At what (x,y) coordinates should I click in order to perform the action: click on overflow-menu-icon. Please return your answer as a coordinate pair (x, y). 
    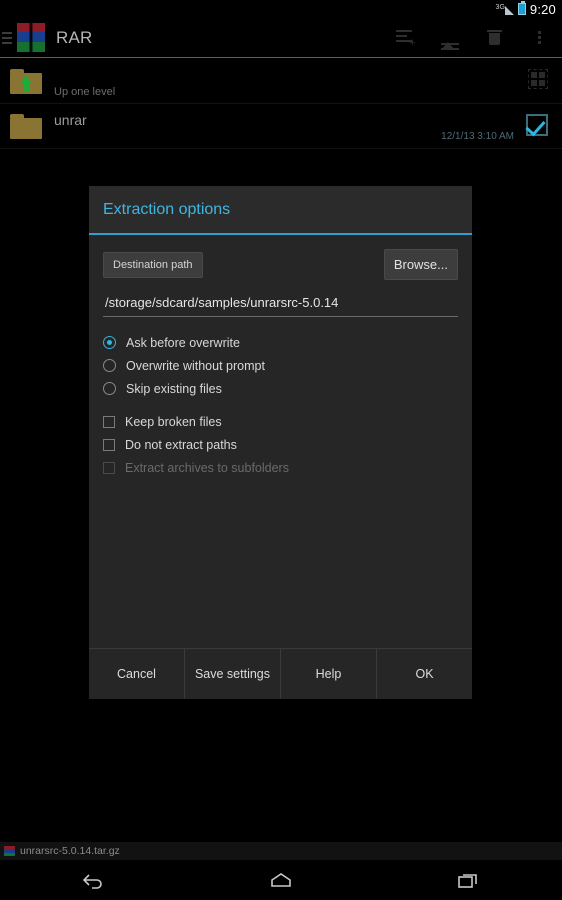
    Looking at the image, I should click on (539, 37).